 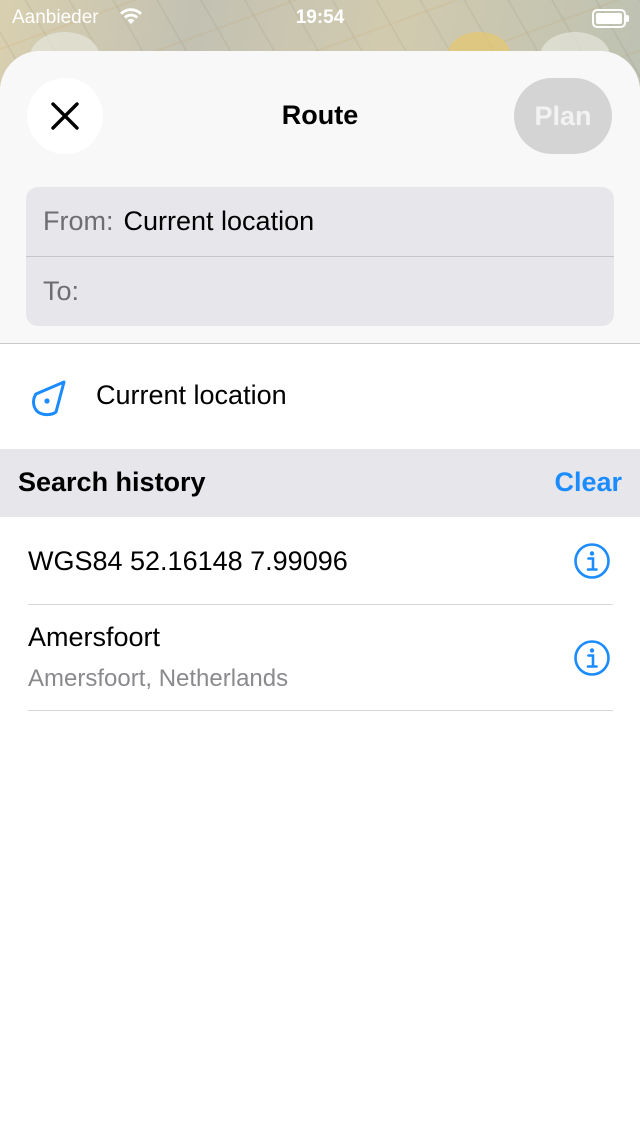 What do you see at coordinates (320, 658) in the screenshot?
I see `history-item: Amersfoort Amersfoort, Netherlands` at bounding box center [320, 658].